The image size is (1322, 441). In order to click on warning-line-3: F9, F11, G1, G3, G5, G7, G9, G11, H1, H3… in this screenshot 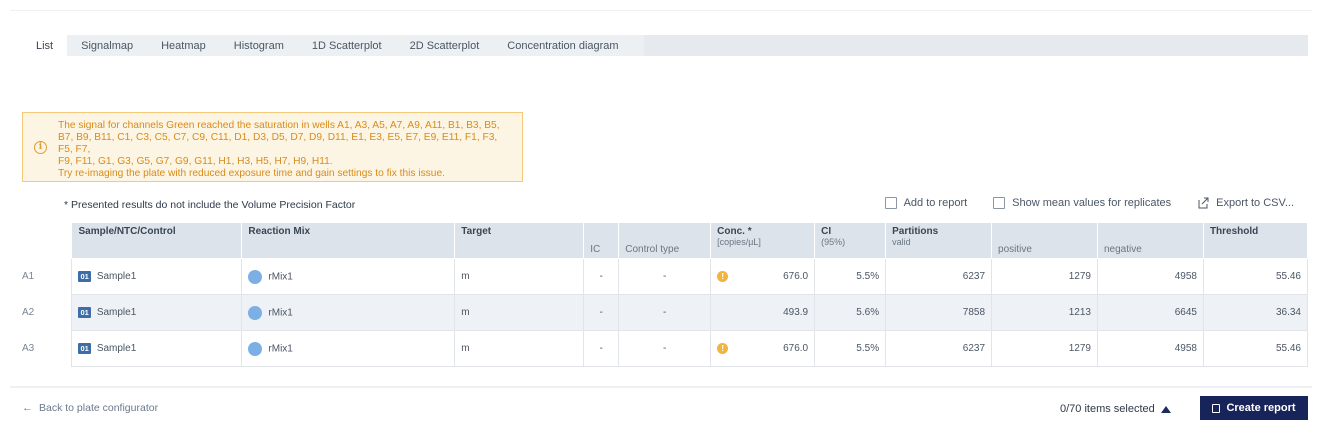, I will do `click(195, 162)`.